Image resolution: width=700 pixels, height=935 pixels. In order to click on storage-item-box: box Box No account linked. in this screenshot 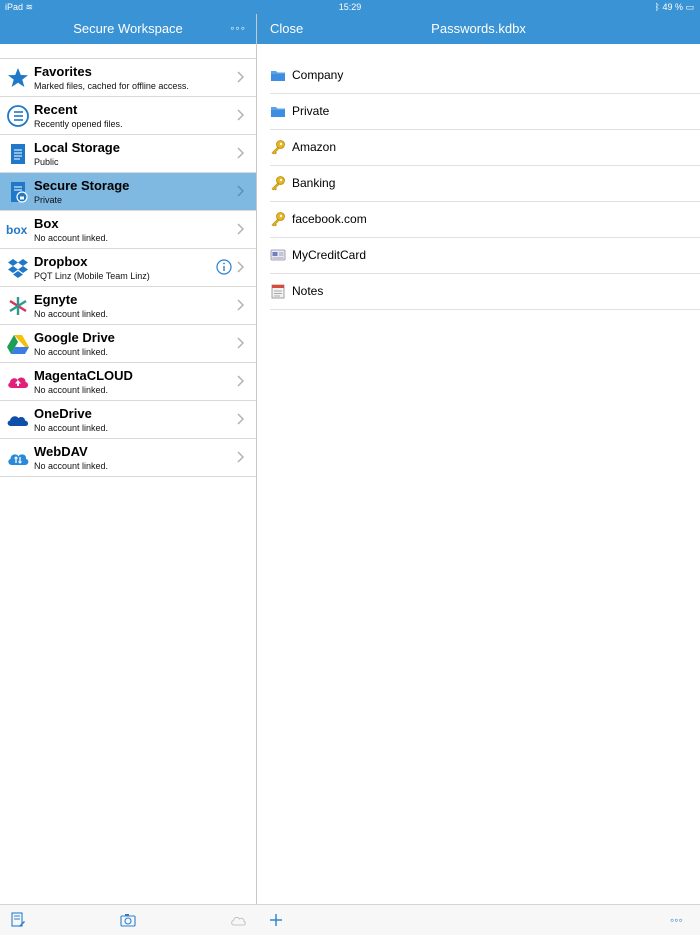, I will do `click(128, 230)`.